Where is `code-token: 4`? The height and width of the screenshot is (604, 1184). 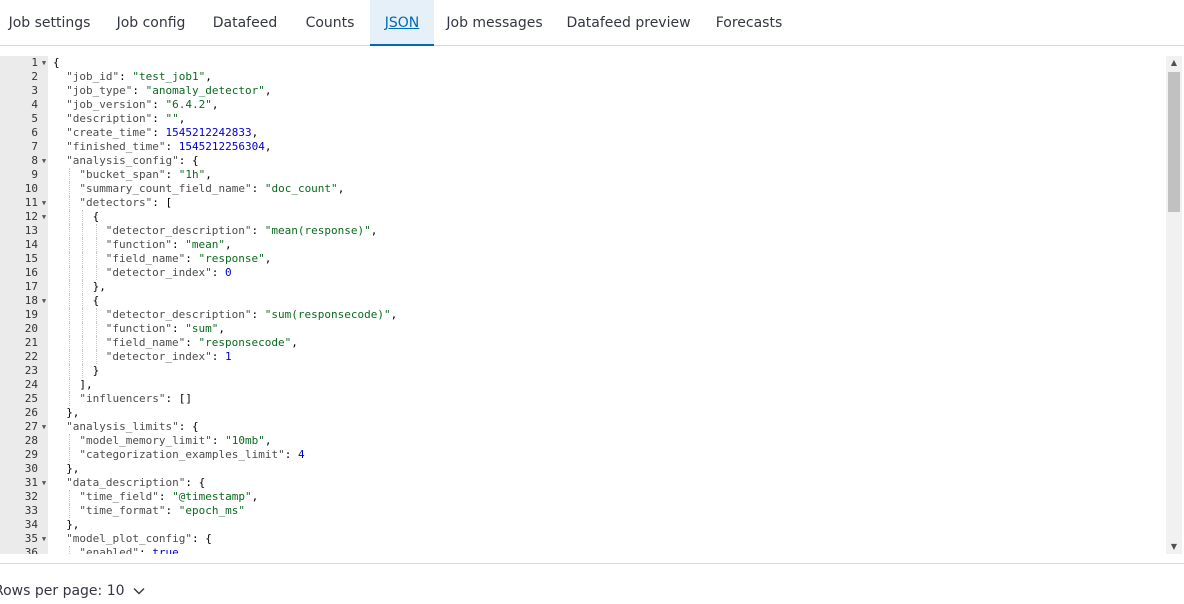 code-token: 4 is located at coordinates (301, 454).